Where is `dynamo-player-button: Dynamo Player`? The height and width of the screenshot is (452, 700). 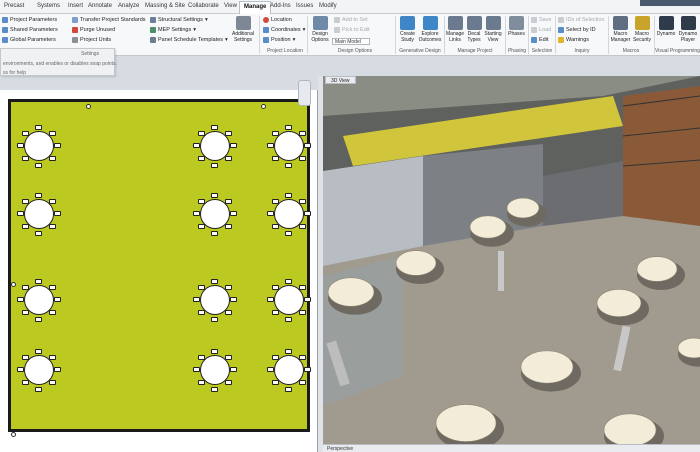 dynamo-player-button: Dynamo Player is located at coordinates (688, 29).